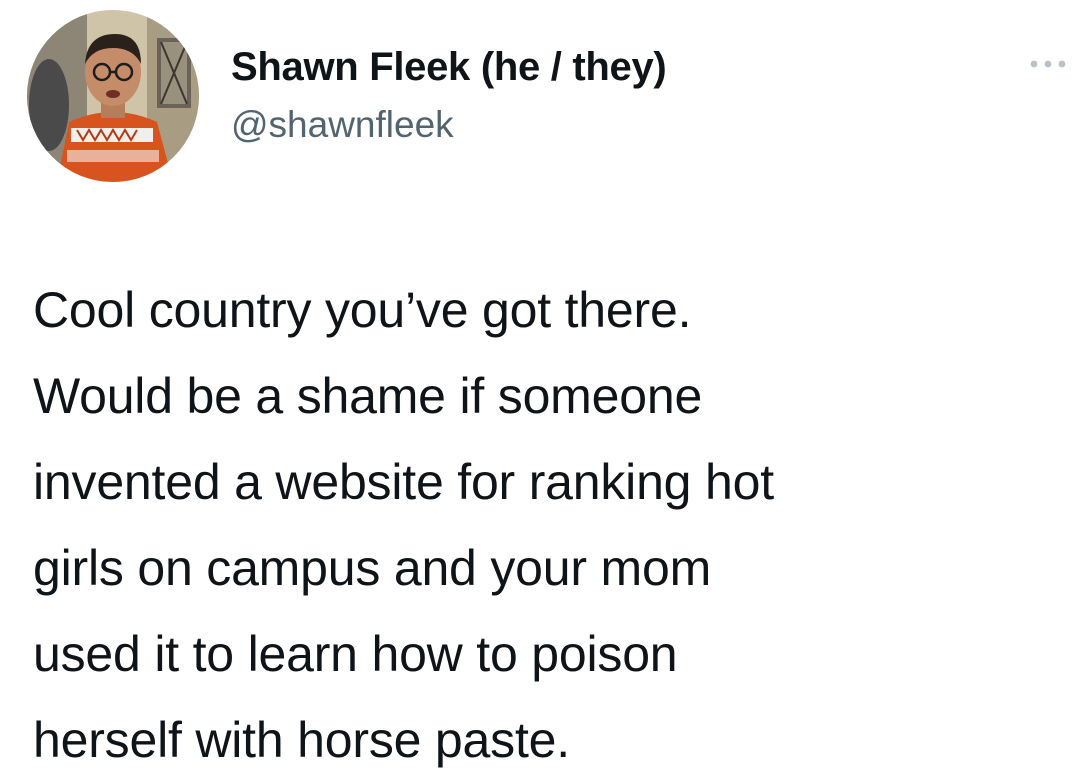 The image size is (1092, 783). Describe the element at coordinates (1048, 64) in the screenshot. I see `more-options-icon` at that location.